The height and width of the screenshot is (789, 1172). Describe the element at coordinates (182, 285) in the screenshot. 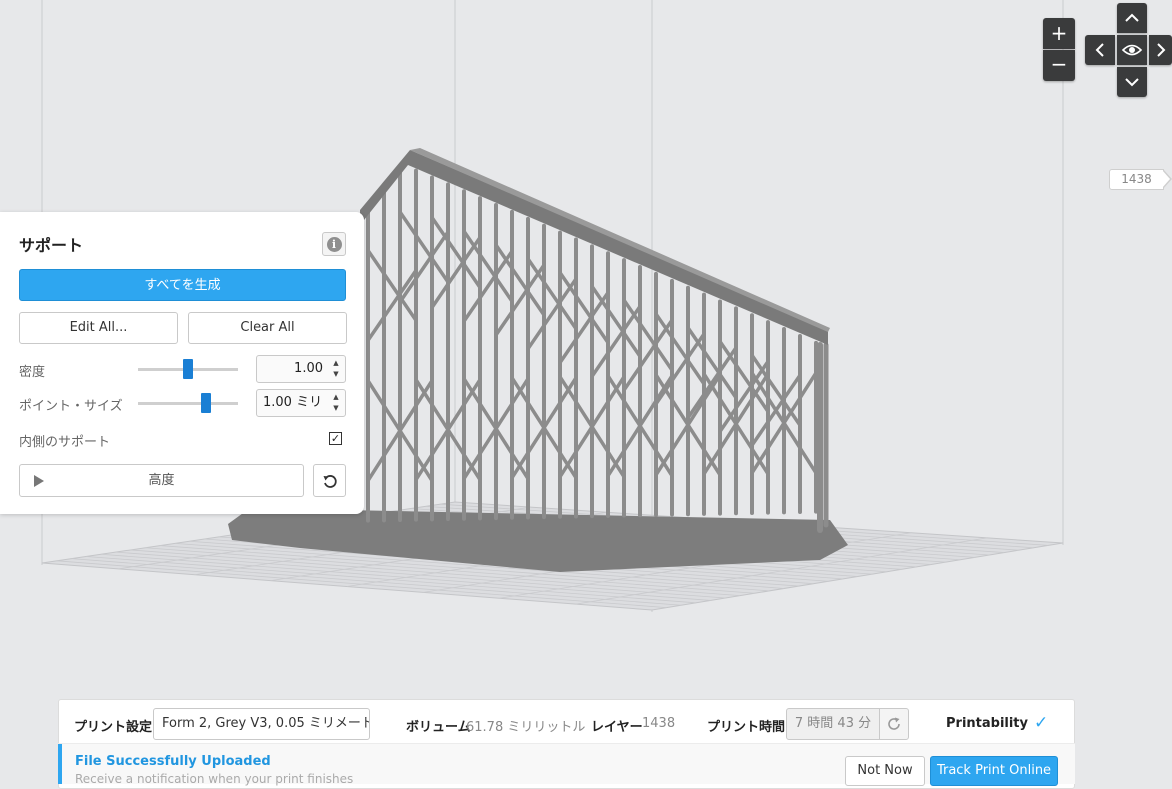

I see `generate-all-button: すべてを生成` at that location.